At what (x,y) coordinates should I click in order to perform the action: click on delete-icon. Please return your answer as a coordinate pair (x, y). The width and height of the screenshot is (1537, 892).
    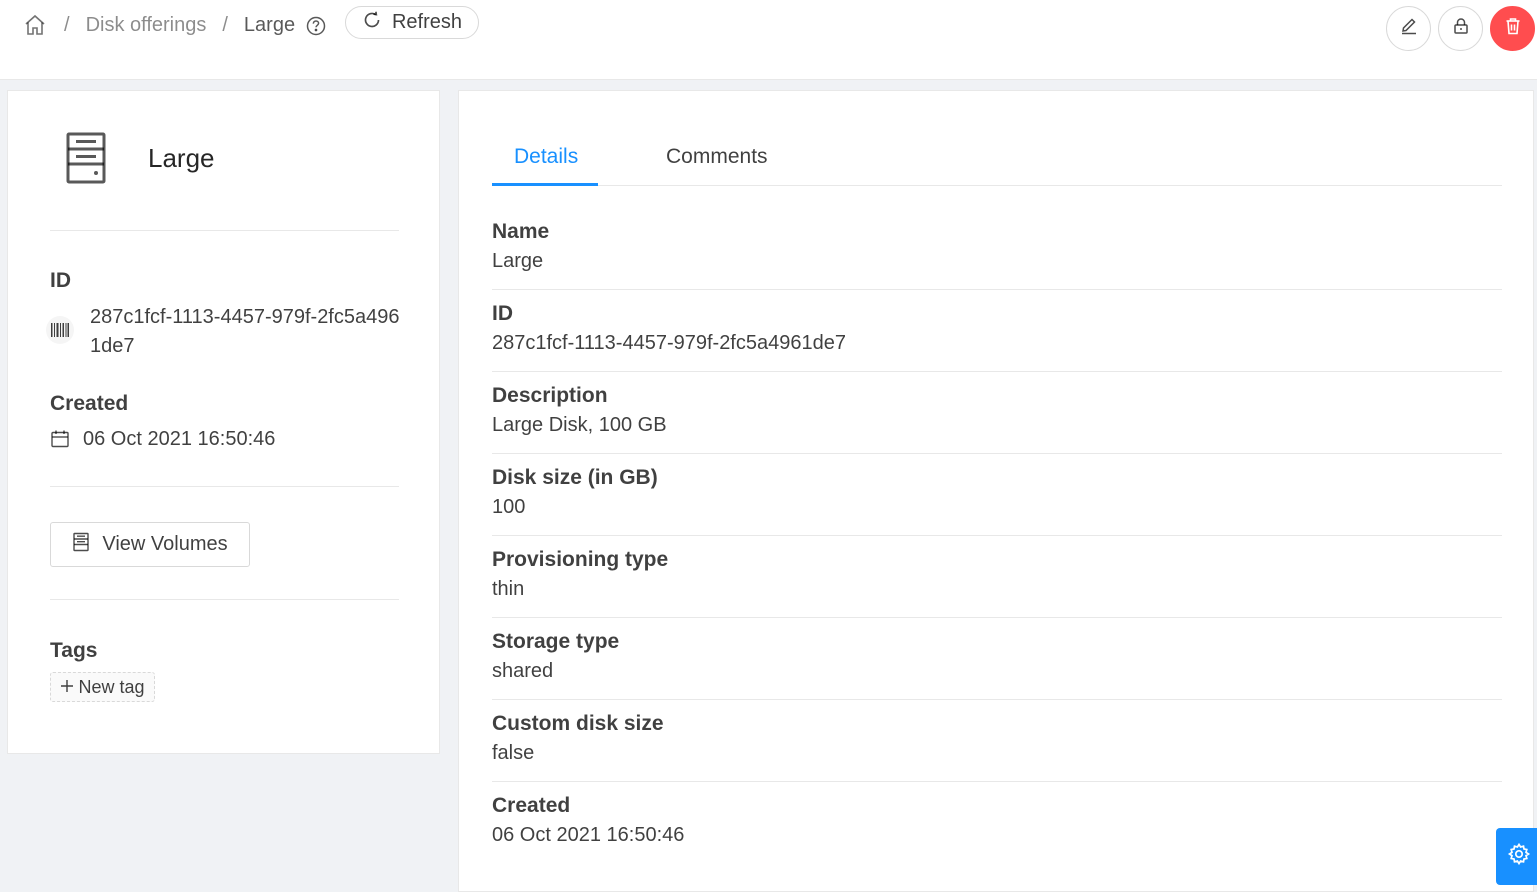
    Looking at the image, I should click on (1513, 28).